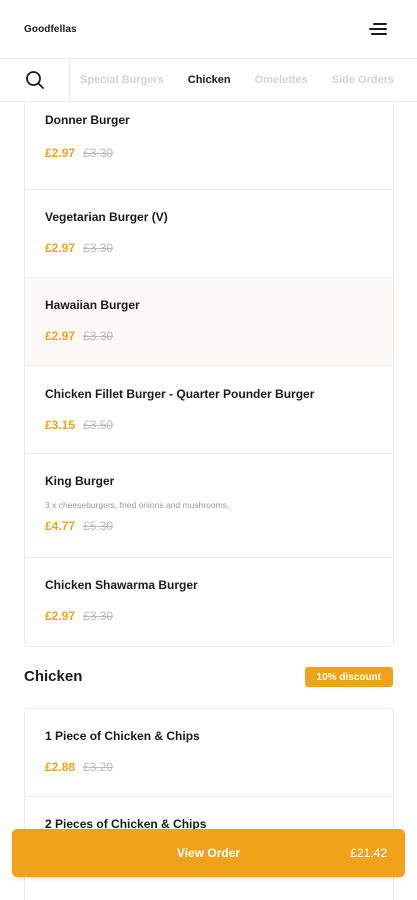 The height and width of the screenshot is (900, 417). Describe the element at coordinates (209, 322) in the screenshot. I see `menu-item-hawaiian-burger: Hawaiian Burger £2.97 £3.30` at that location.